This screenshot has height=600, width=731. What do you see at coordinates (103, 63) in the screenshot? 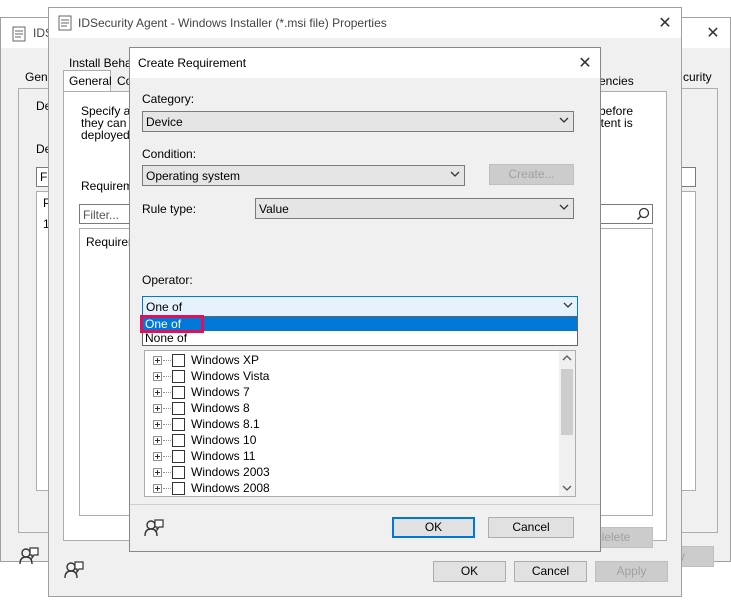
I see `tab-install-behavior: Install Behav` at bounding box center [103, 63].